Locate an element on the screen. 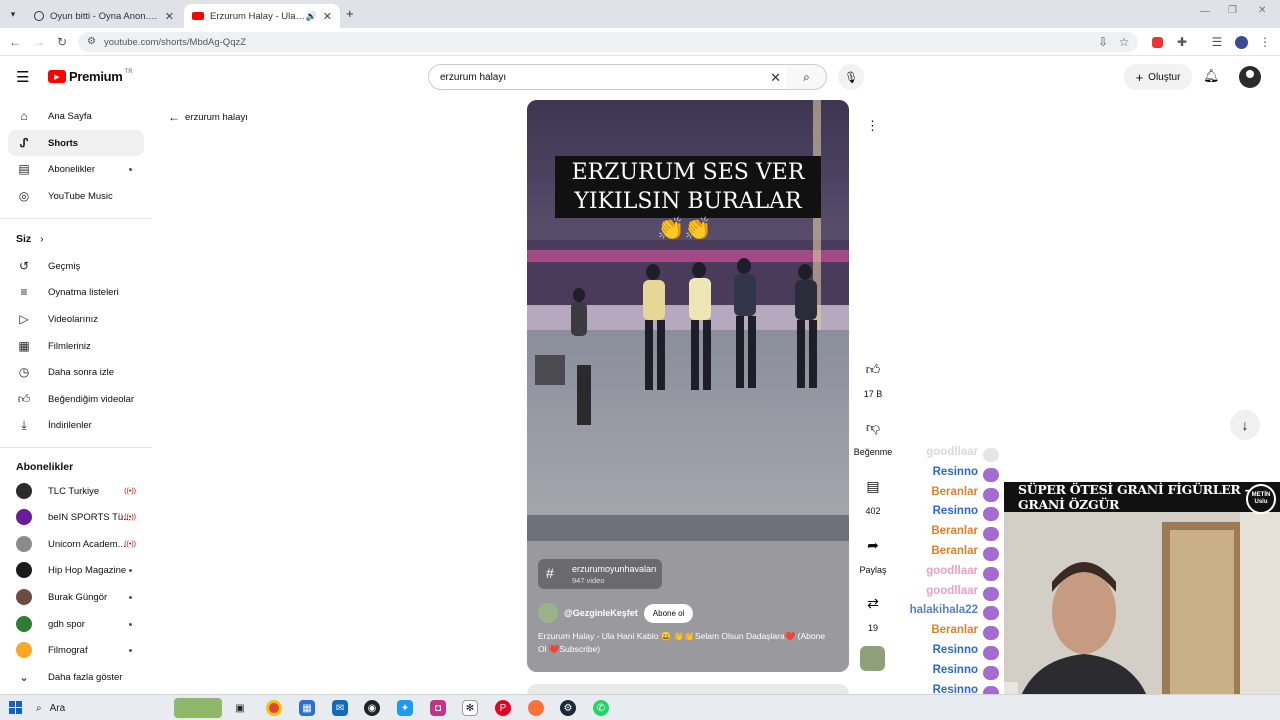  pinterest-icon: P is located at coordinates (503, 708).